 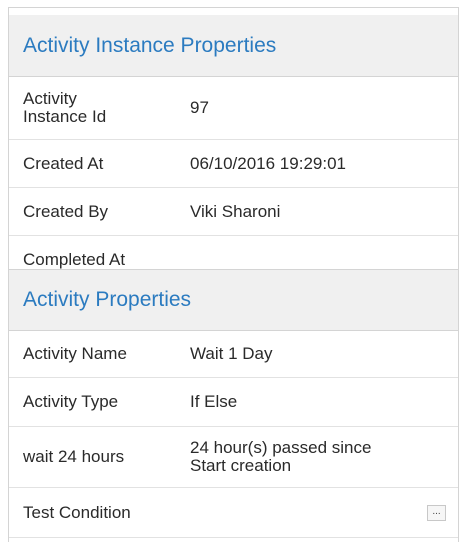 What do you see at coordinates (150, 45) in the screenshot?
I see `section-title: Activity Instance Properties` at bounding box center [150, 45].